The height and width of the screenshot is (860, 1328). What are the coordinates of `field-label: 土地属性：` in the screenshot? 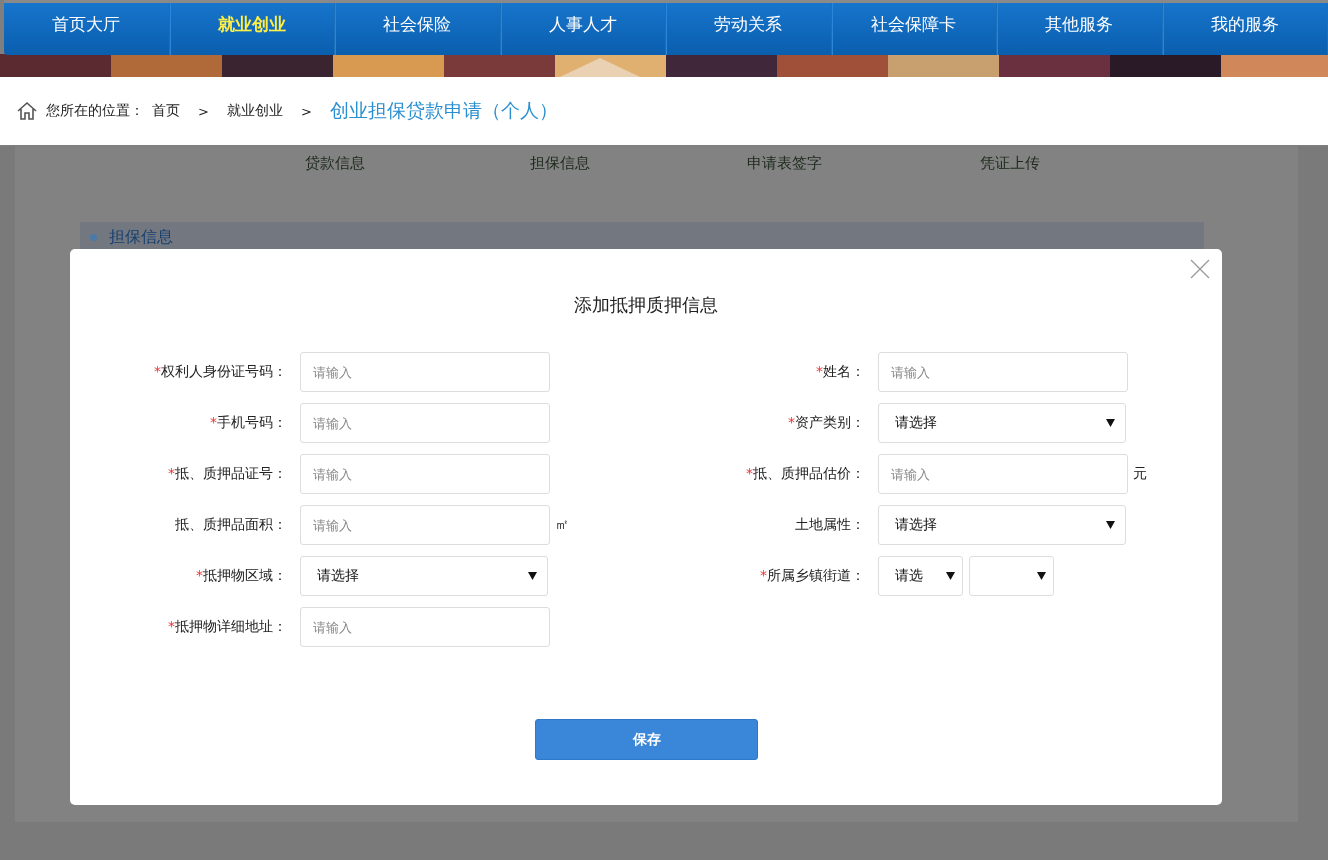 It's located at (830, 525).